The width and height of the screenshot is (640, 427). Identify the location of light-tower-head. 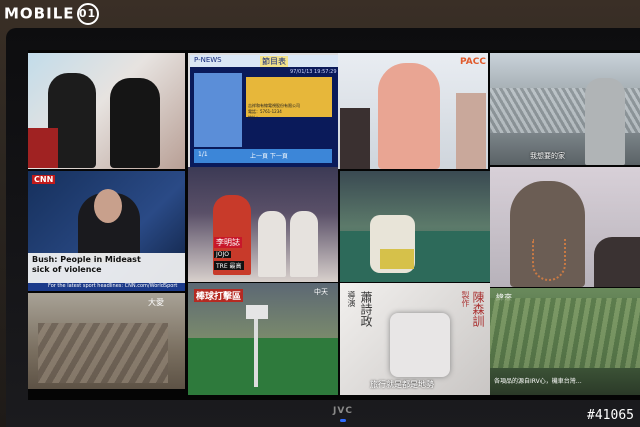
(257, 312).